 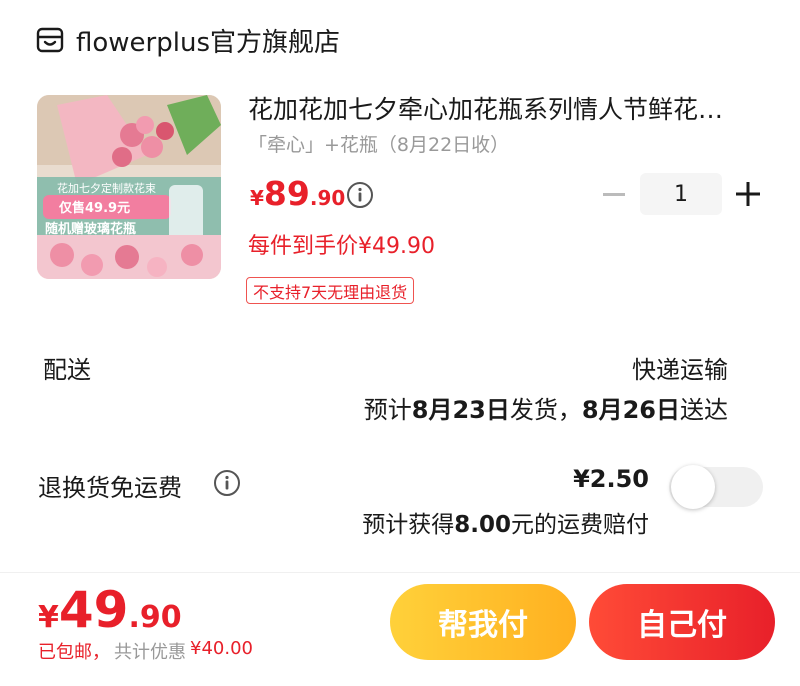 What do you see at coordinates (682, 622) in the screenshot?
I see `pay-myself-button: 自己付` at bounding box center [682, 622].